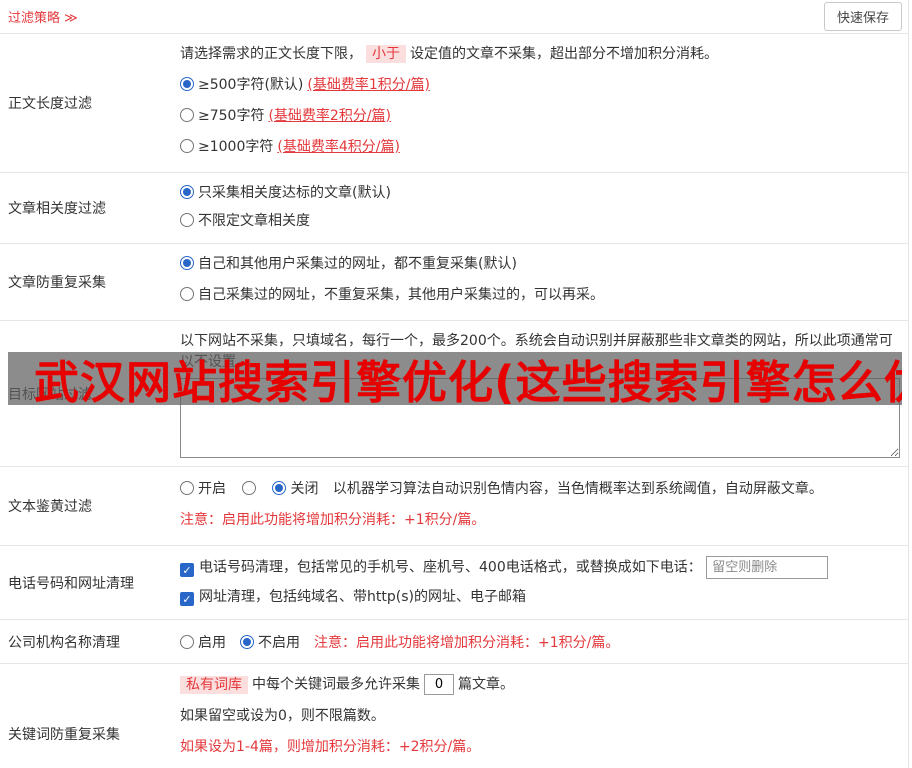 The width and height of the screenshot is (912, 768). I want to click on porn-filter-label: 文本鉴黄过滤, so click(50, 507).